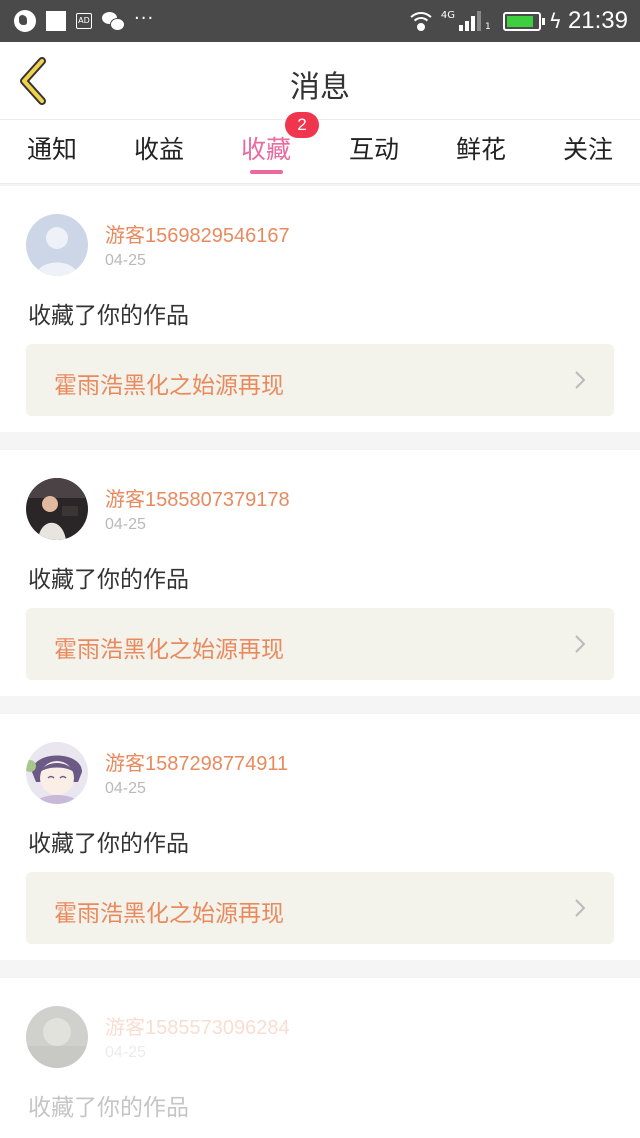 The image size is (640, 1138). Describe the element at coordinates (320, 1058) in the screenshot. I see `message-card: 游客1585573096284 04-25 收藏了你的作品` at that location.